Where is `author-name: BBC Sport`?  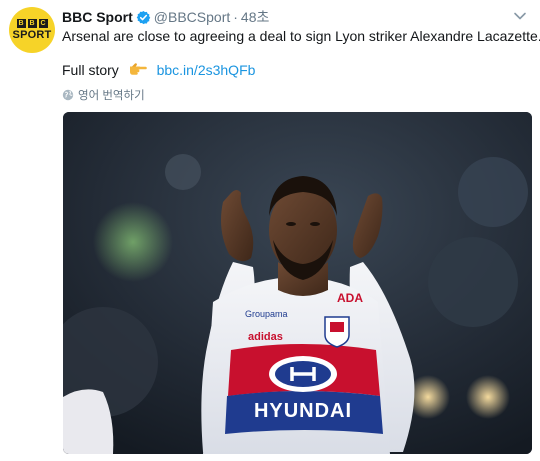
author-name: BBC Sport is located at coordinates (97, 17).